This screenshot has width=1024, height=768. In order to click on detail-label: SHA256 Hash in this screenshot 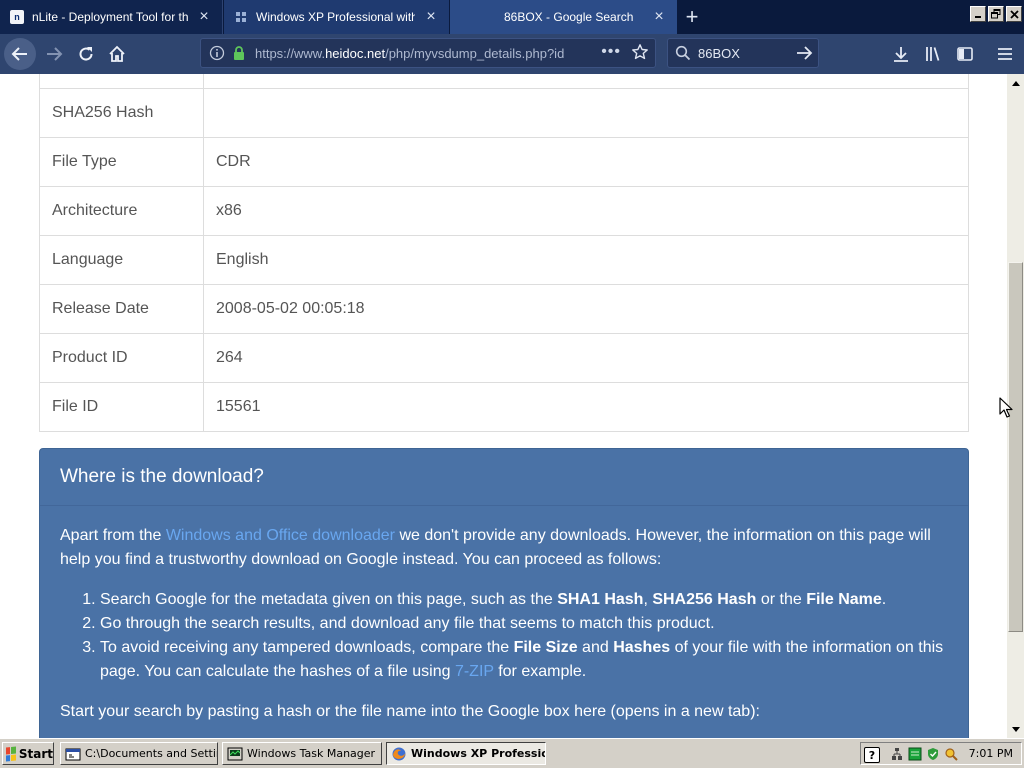, I will do `click(121, 113)`.